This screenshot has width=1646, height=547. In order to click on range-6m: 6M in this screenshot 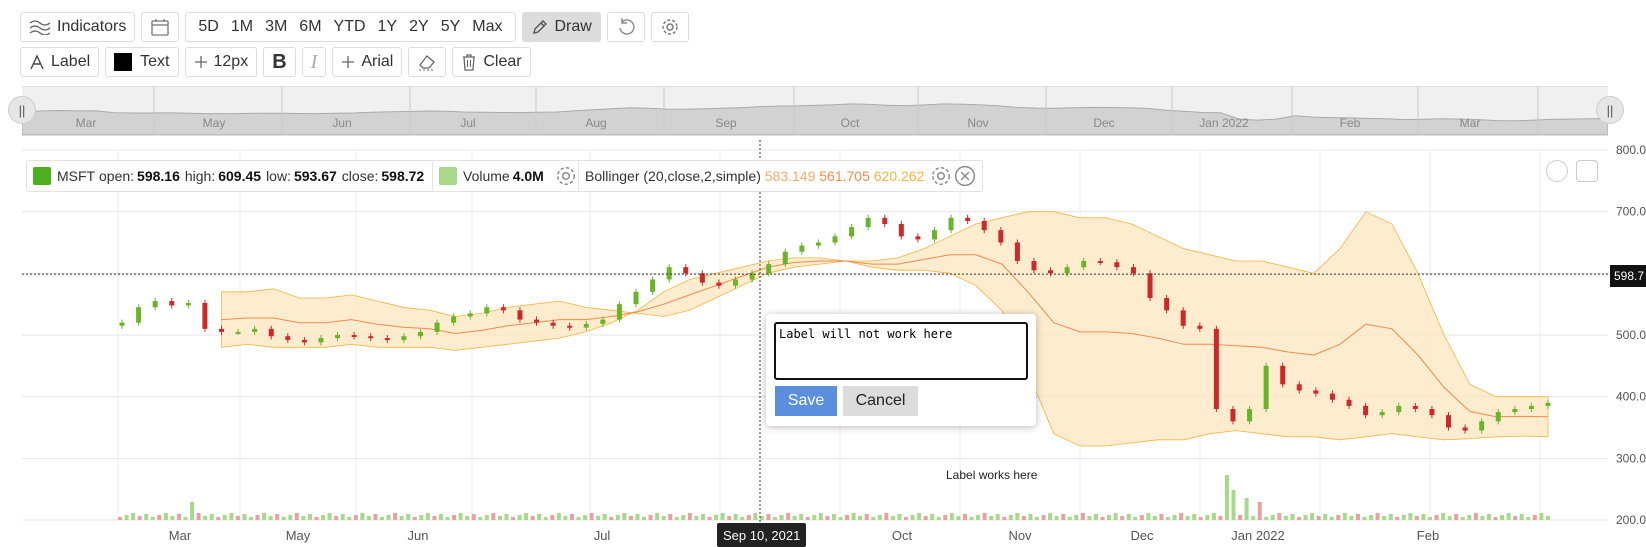, I will do `click(310, 27)`.